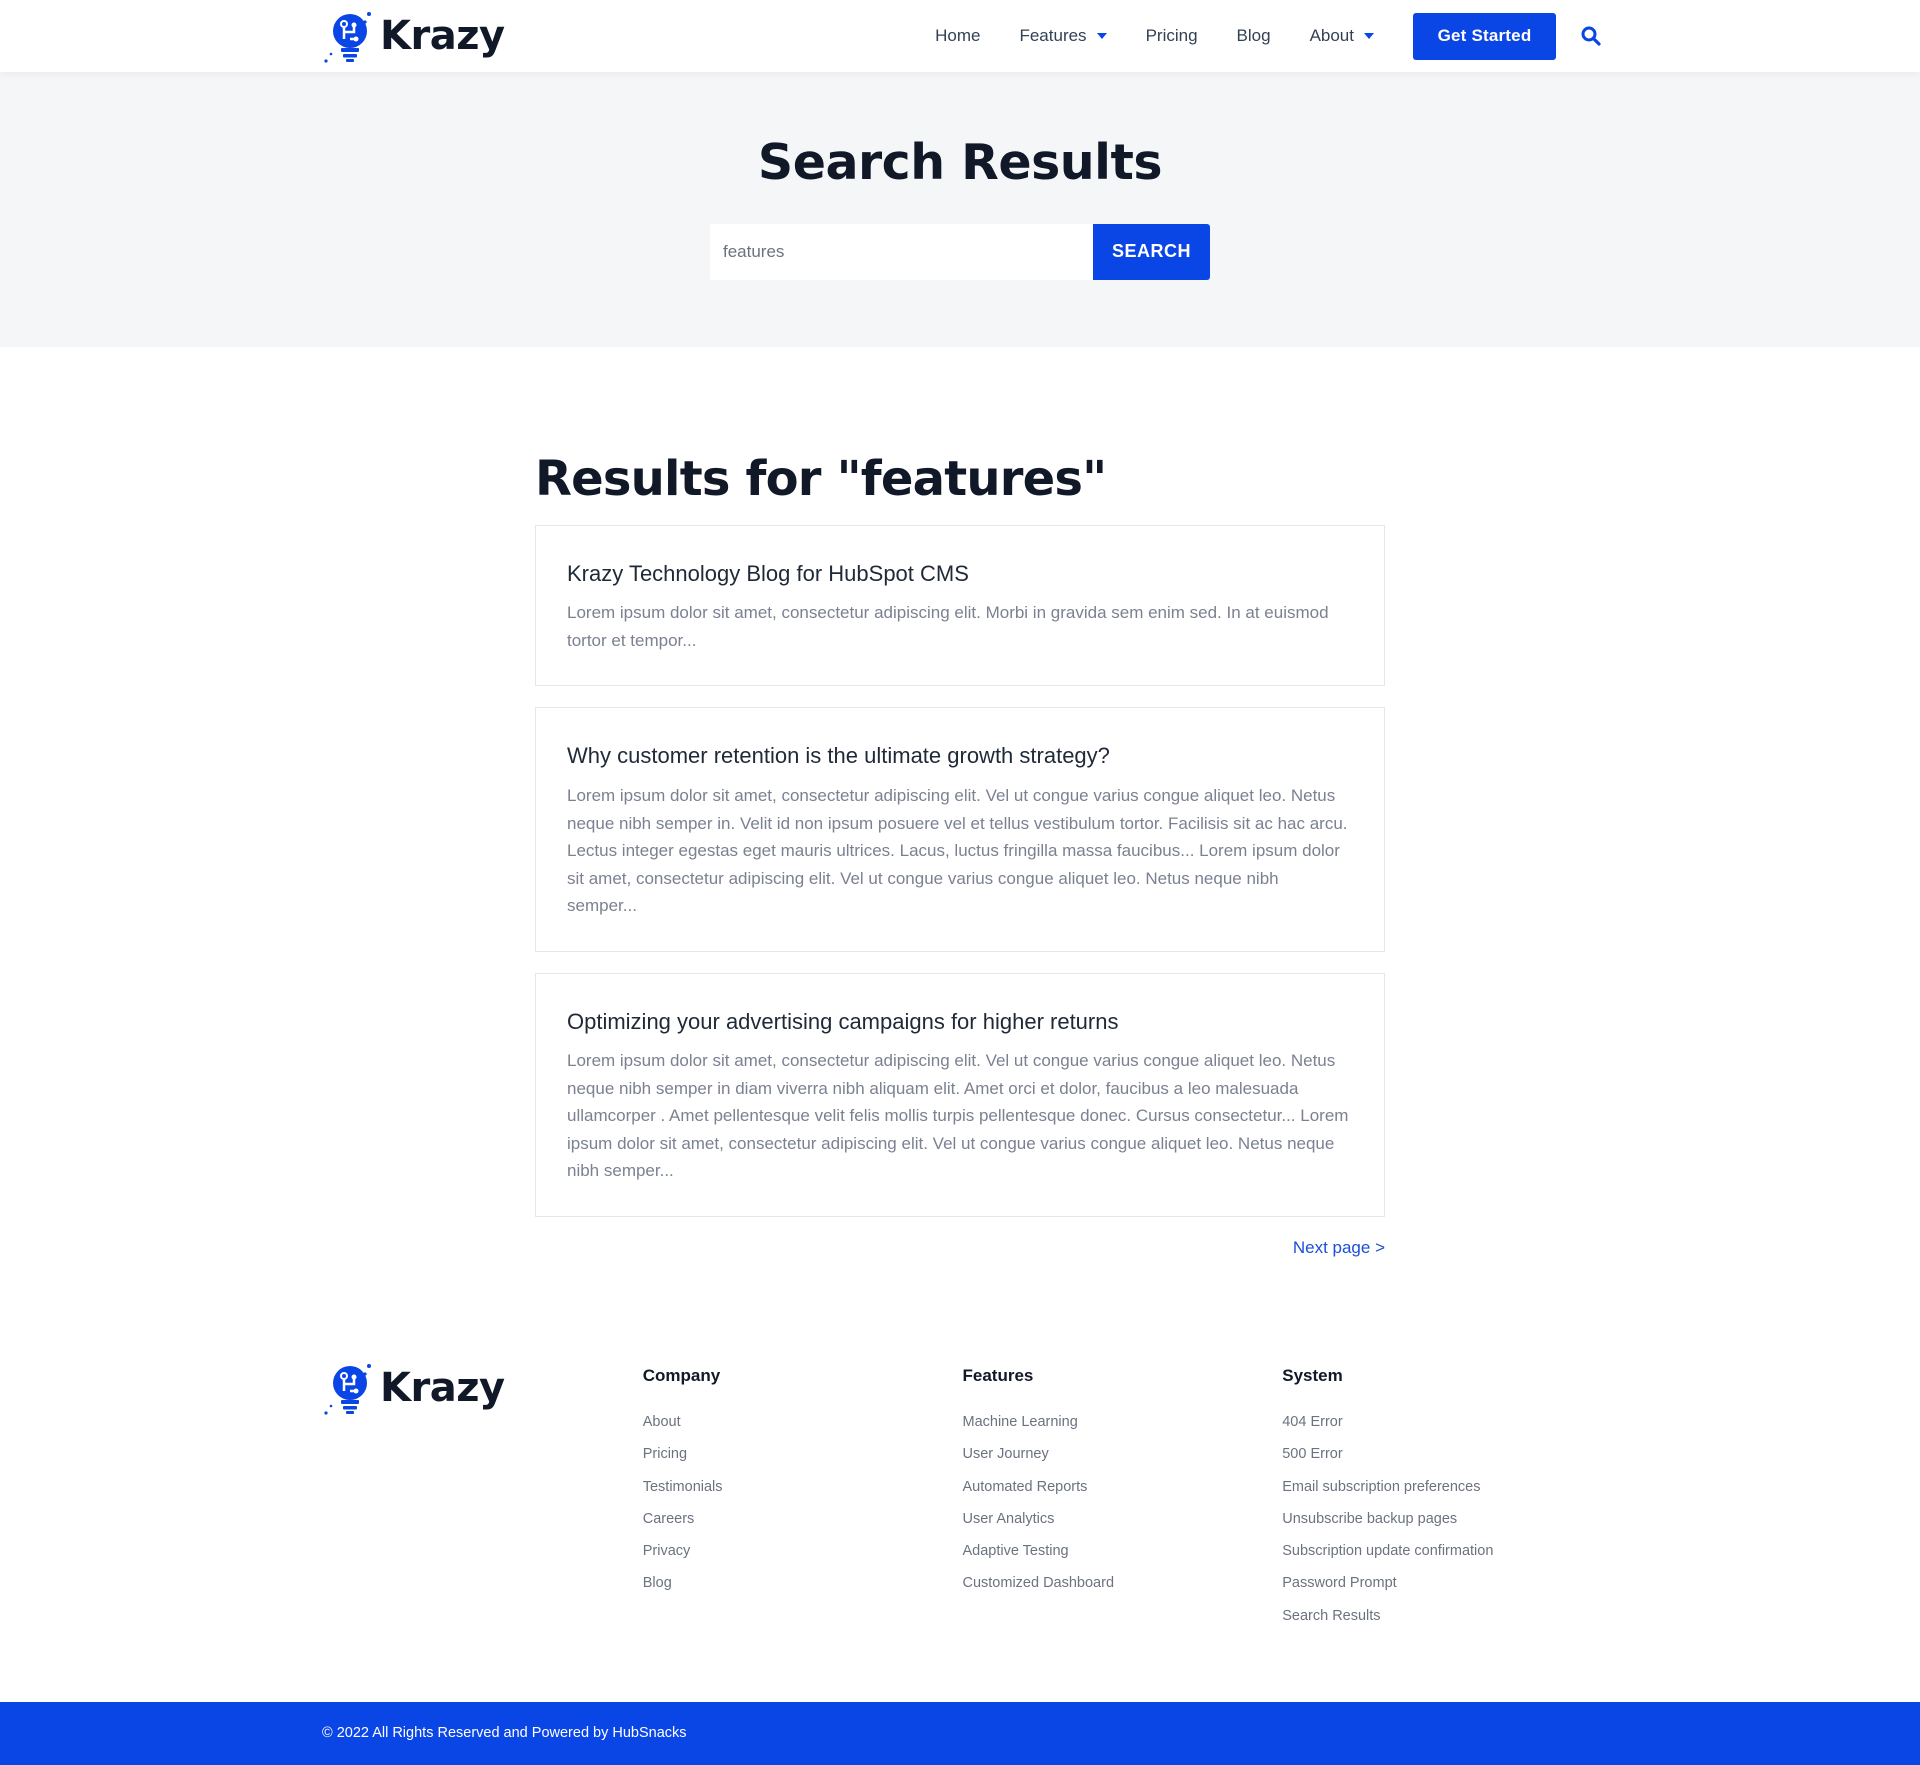 This screenshot has height=1765, width=1920. I want to click on footer-column-title: Features, so click(998, 1375).